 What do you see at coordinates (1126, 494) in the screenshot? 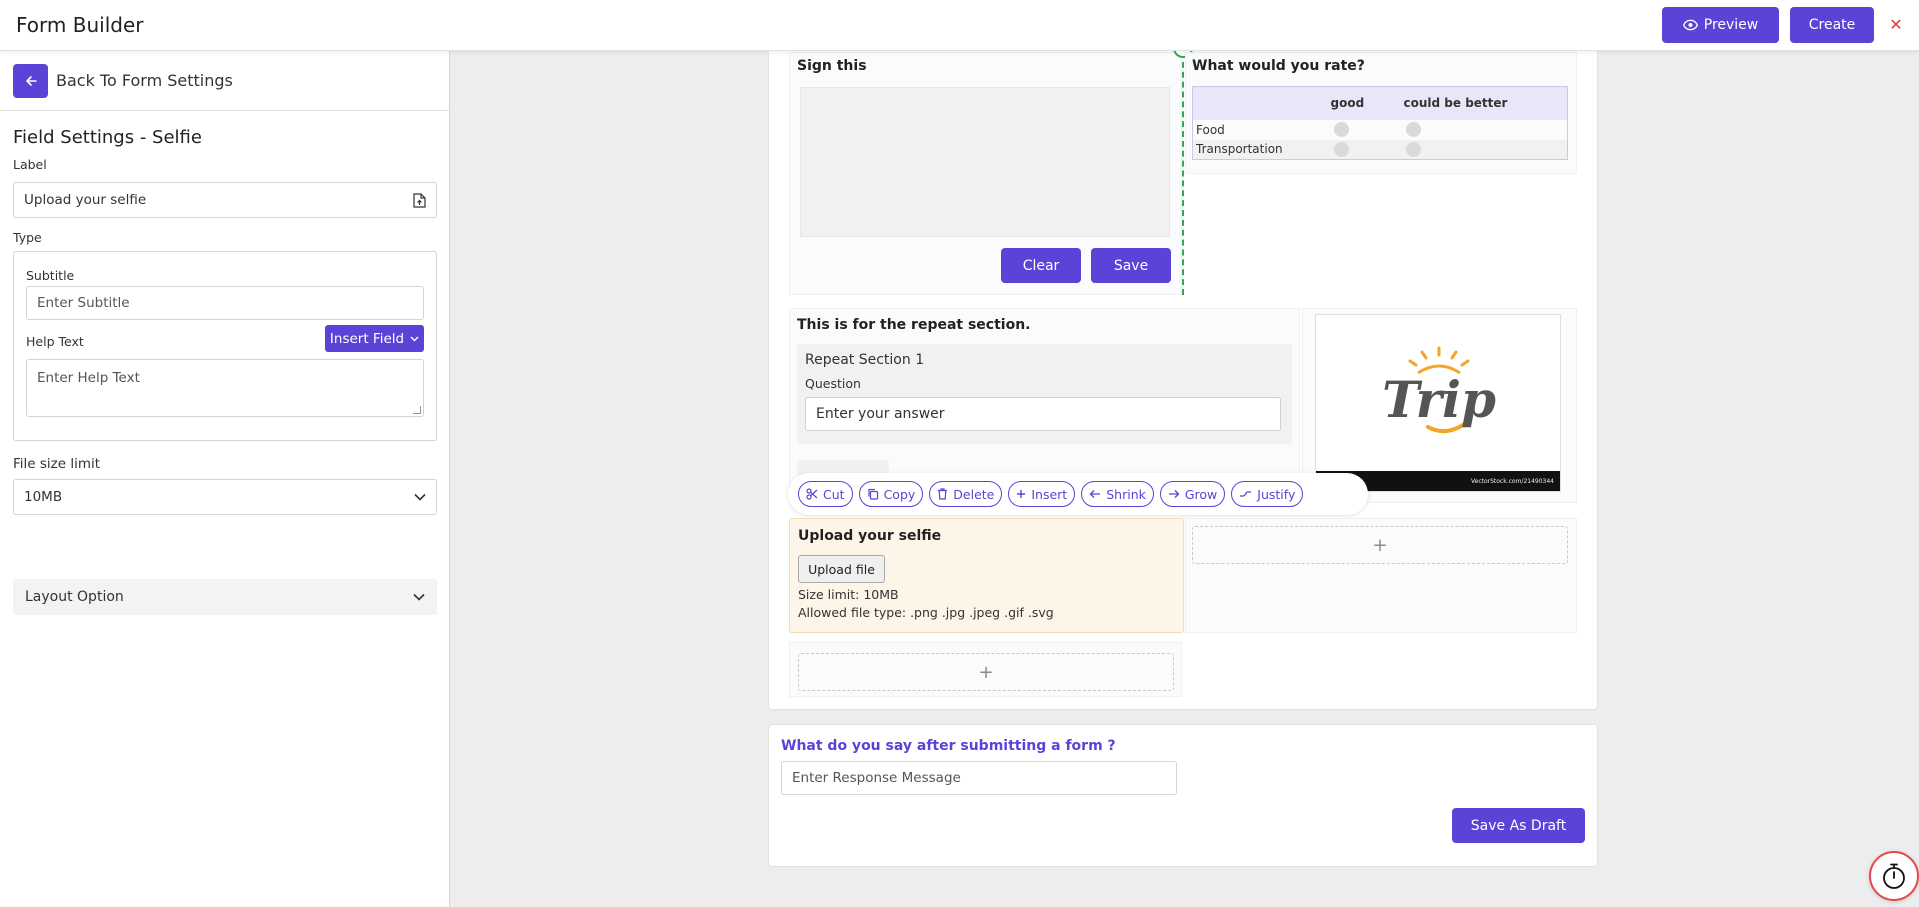
I see `shrink-label: Shrink` at bounding box center [1126, 494].